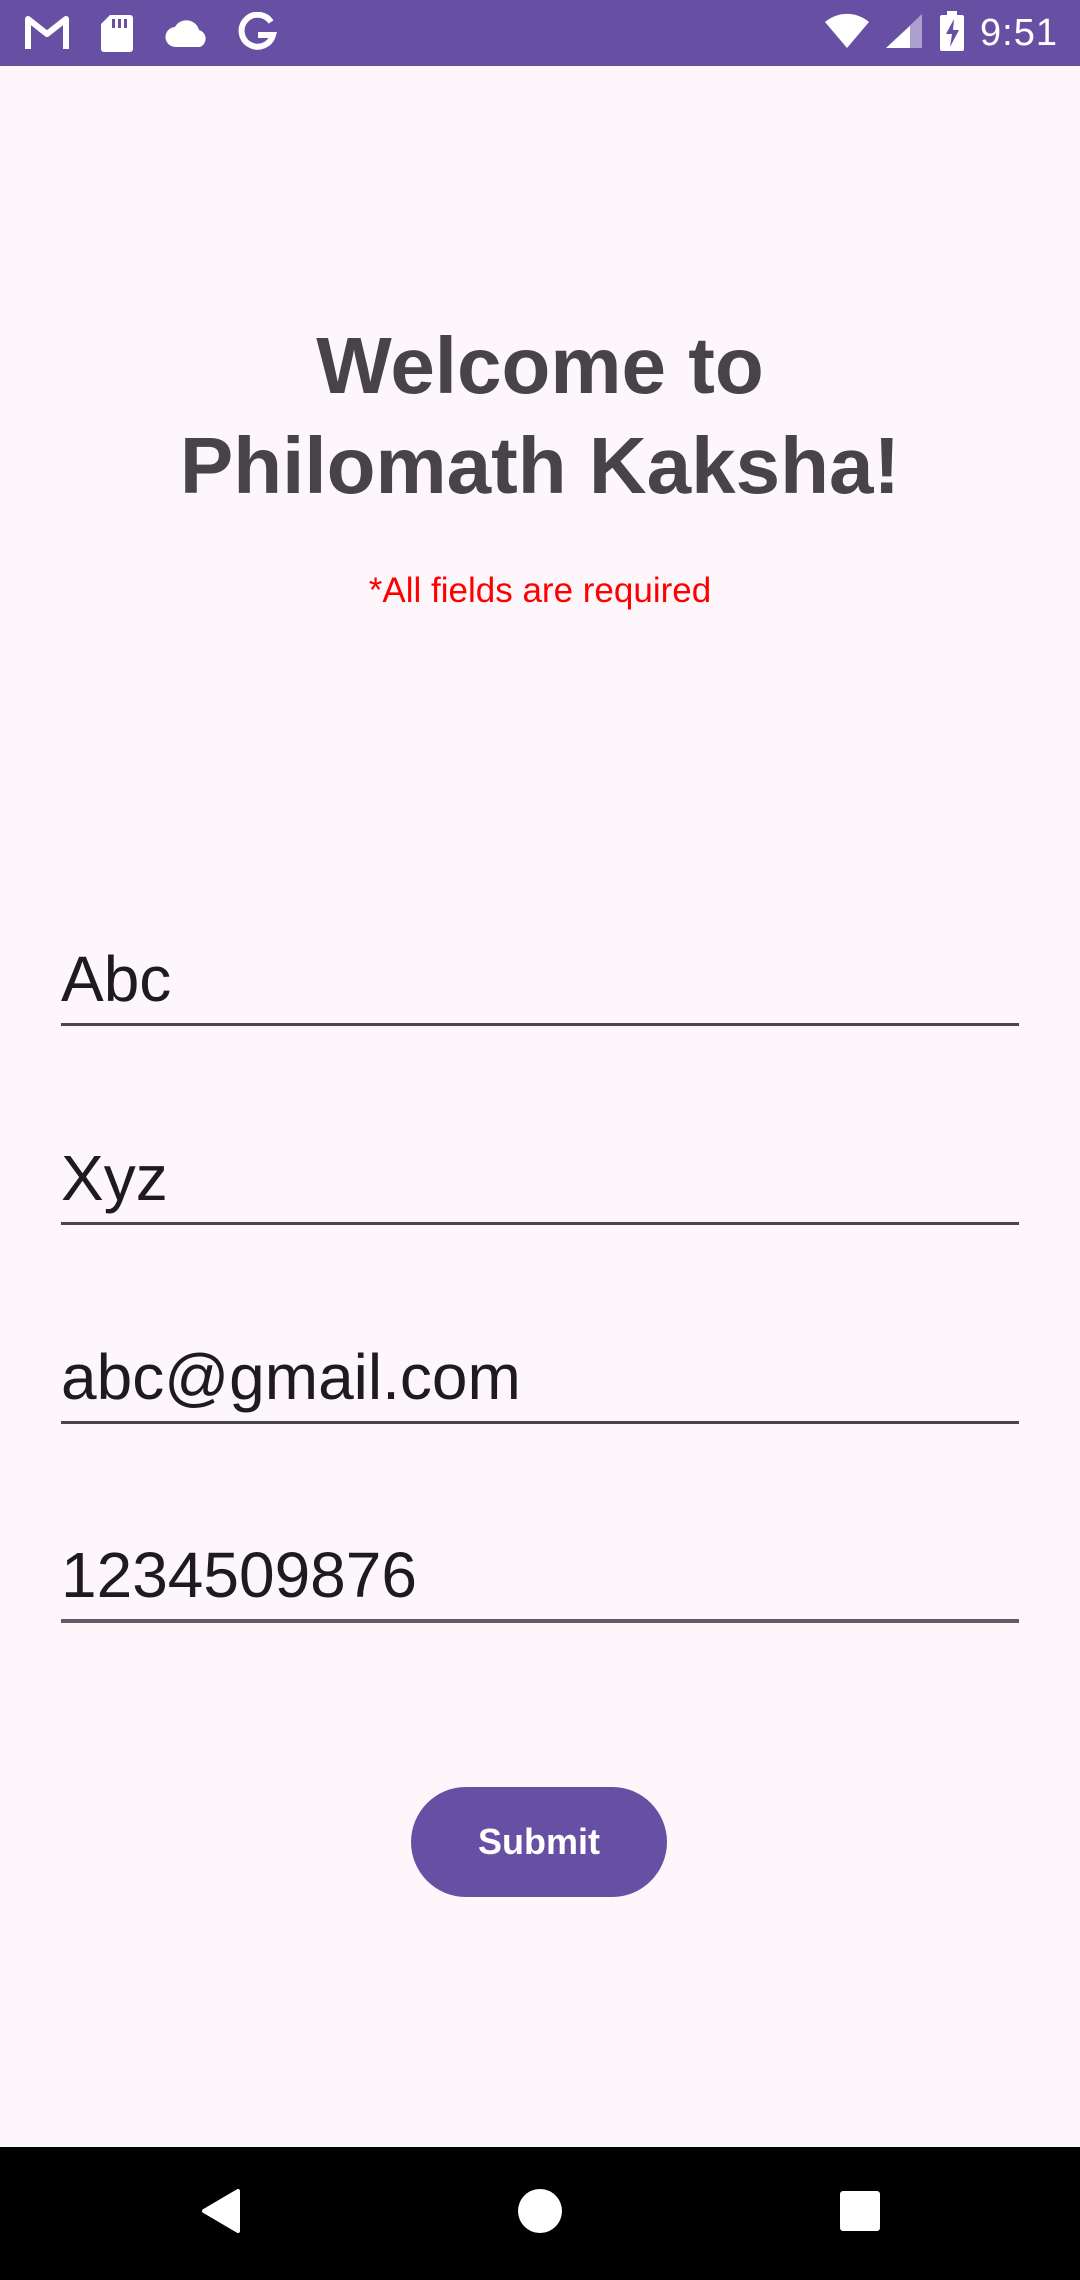 This screenshot has width=1080, height=2280. Describe the element at coordinates (47, 33) in the screenshot. I see `gmail-icon` at that location.